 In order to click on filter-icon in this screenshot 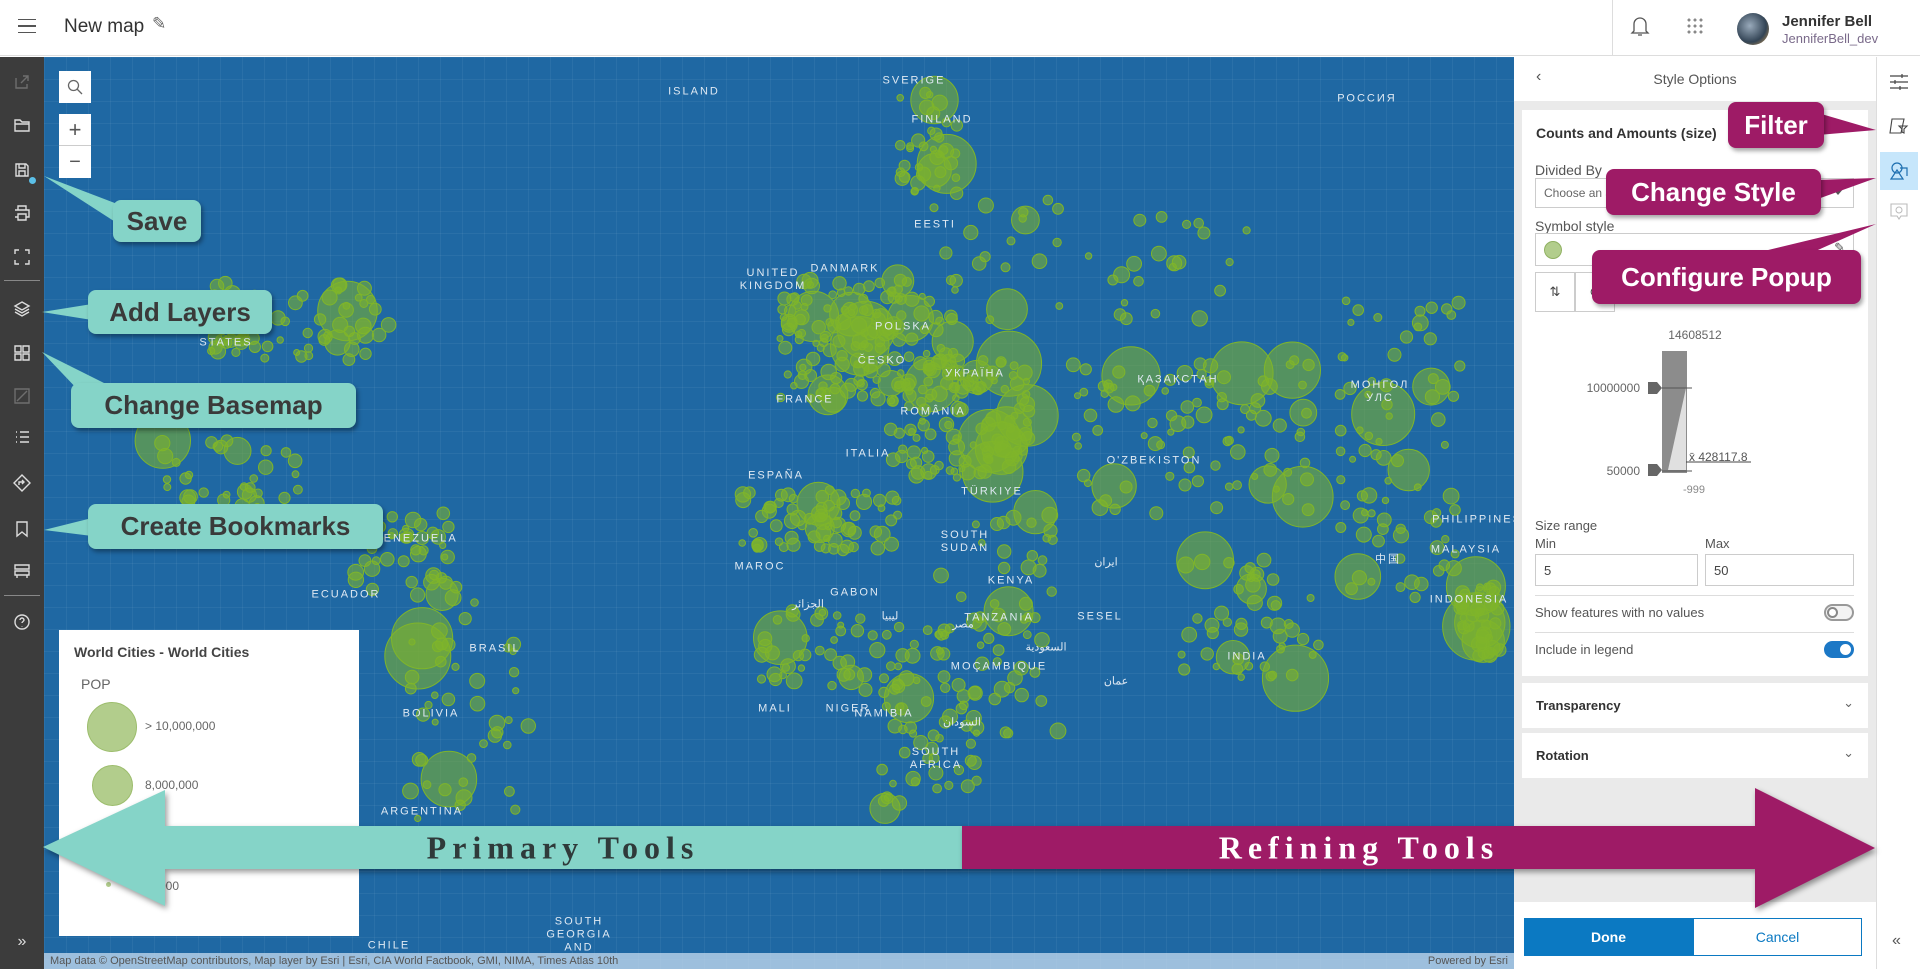, I will do `click(1899, 128)`.